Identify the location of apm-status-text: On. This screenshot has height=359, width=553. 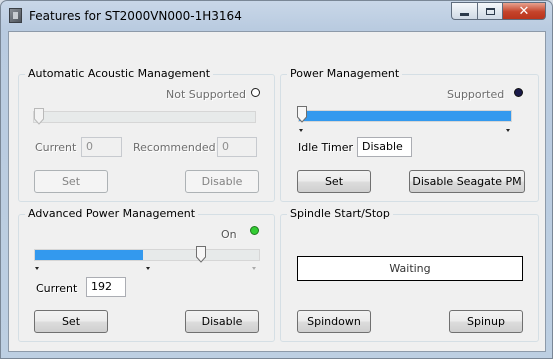
(229, 234).